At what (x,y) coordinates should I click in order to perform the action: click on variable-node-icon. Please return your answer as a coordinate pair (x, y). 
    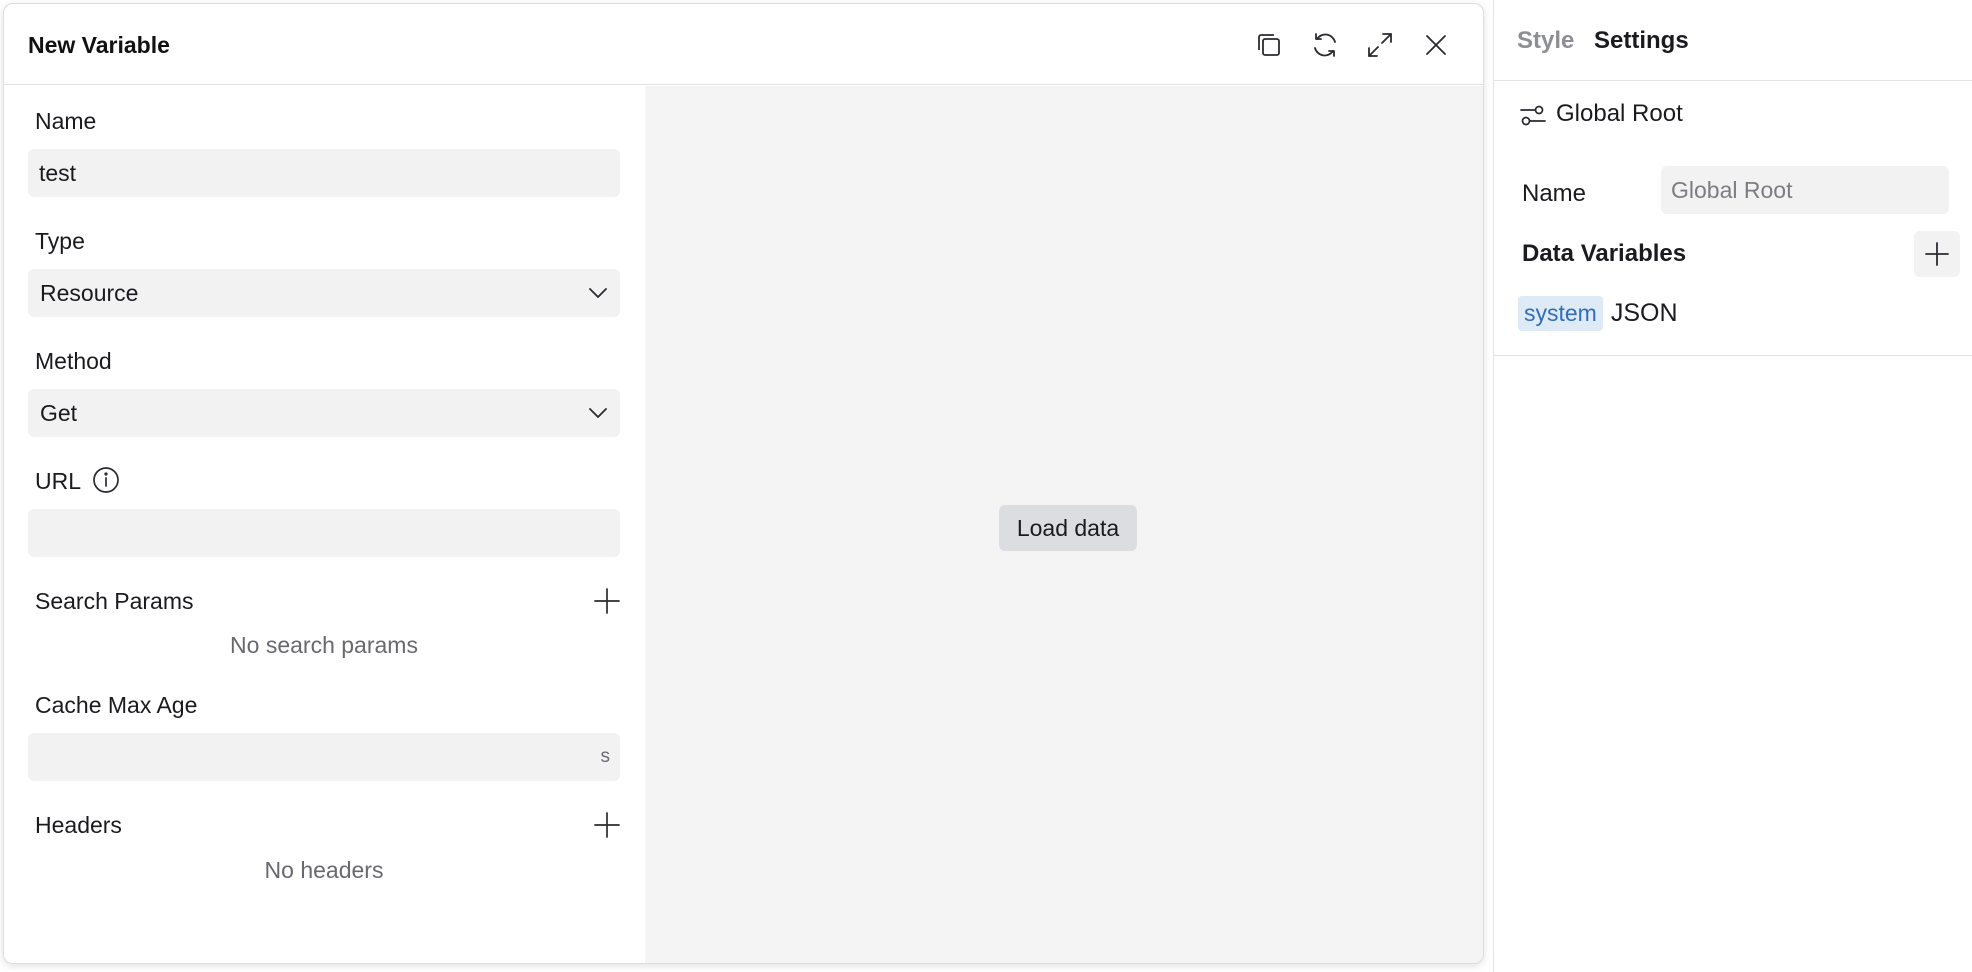
    Looking at the image, I should click on (1533, 115).